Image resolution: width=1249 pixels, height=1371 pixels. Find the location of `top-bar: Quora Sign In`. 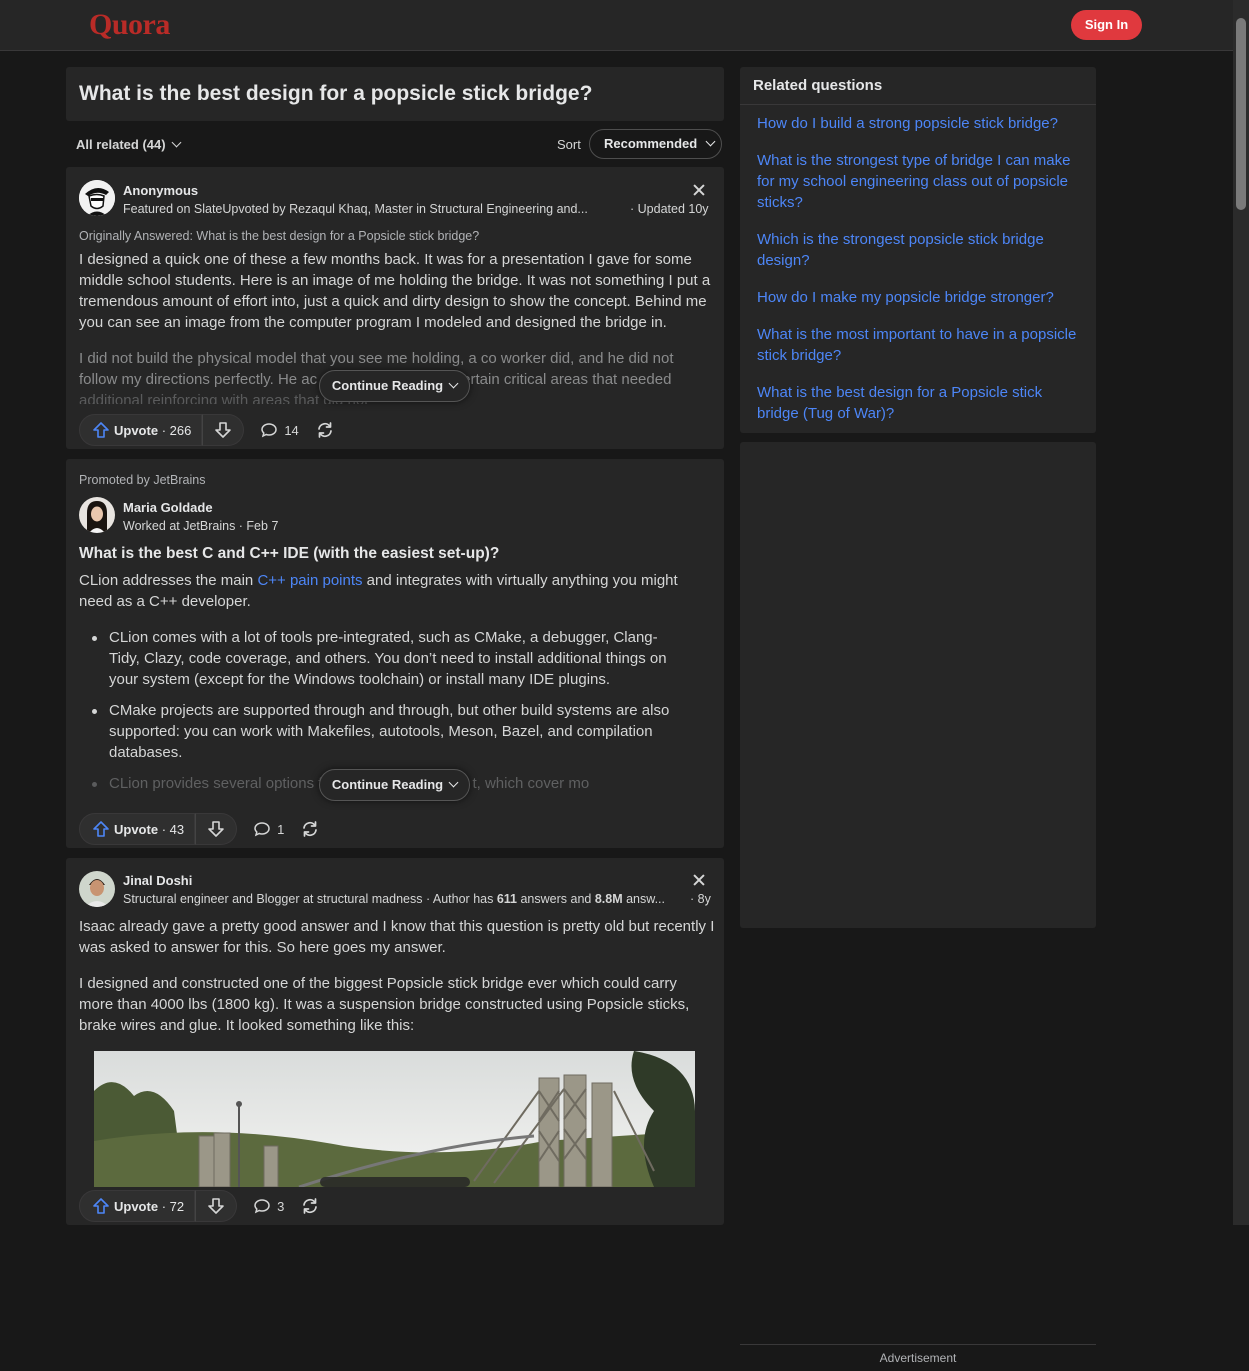

top-bar: Quora Sign In is located at coordinates (616, 25).